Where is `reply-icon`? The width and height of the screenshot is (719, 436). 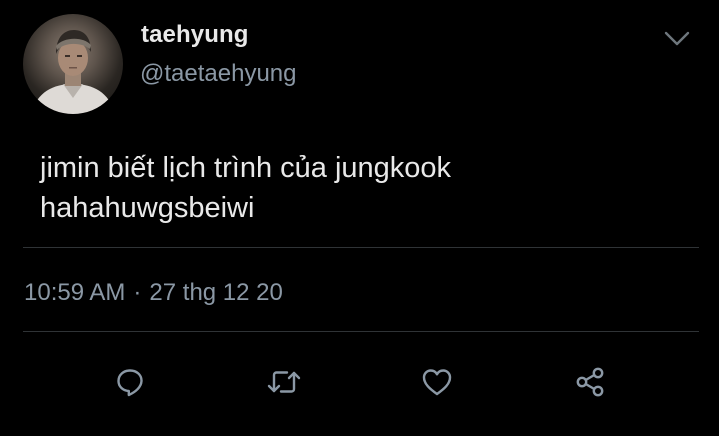 reply-icon is located at coordinates (130, 383).